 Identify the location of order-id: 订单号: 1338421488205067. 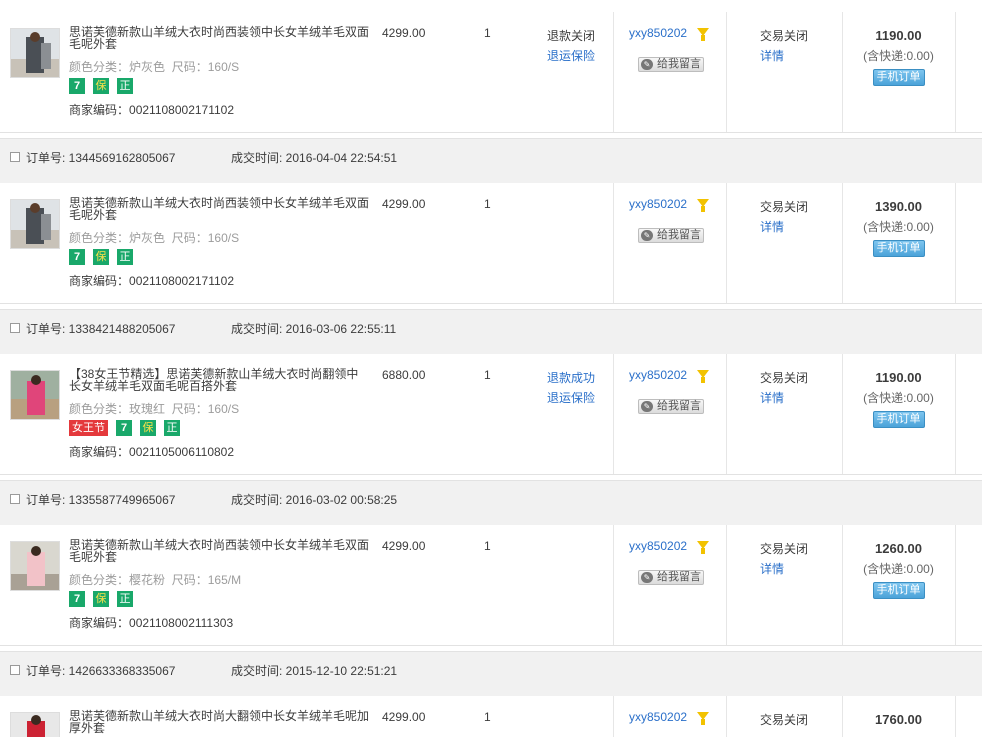
(101, 329).